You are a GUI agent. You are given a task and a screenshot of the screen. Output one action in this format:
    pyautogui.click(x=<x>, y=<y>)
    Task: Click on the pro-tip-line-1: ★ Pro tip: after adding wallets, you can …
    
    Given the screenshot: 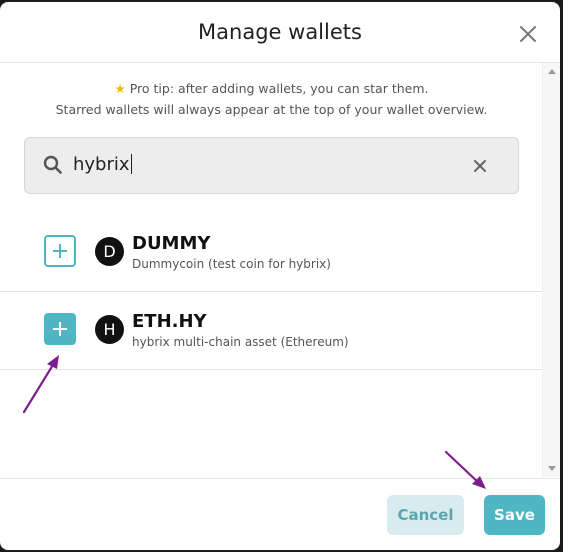 What is the action you would take?
    pyautogui.click(x=271, y=88)
    